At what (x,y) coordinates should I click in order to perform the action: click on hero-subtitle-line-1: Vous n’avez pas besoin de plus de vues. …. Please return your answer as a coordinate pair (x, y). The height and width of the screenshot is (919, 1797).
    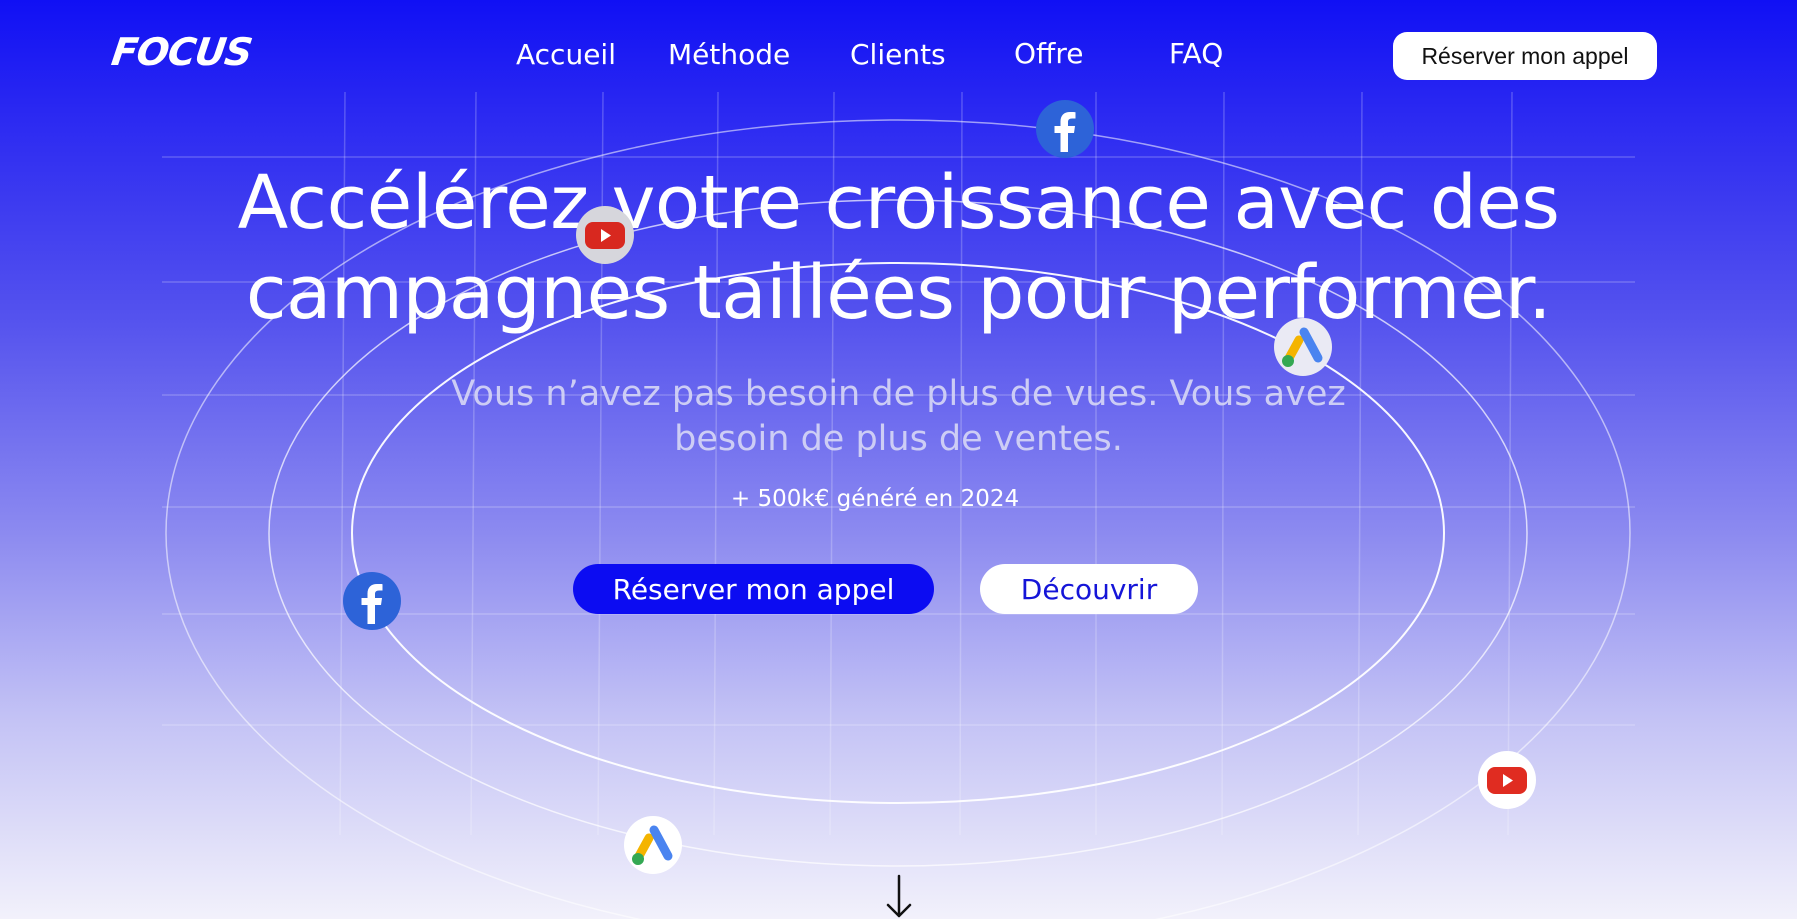
    Looking at the image, I should click on (898, 394).